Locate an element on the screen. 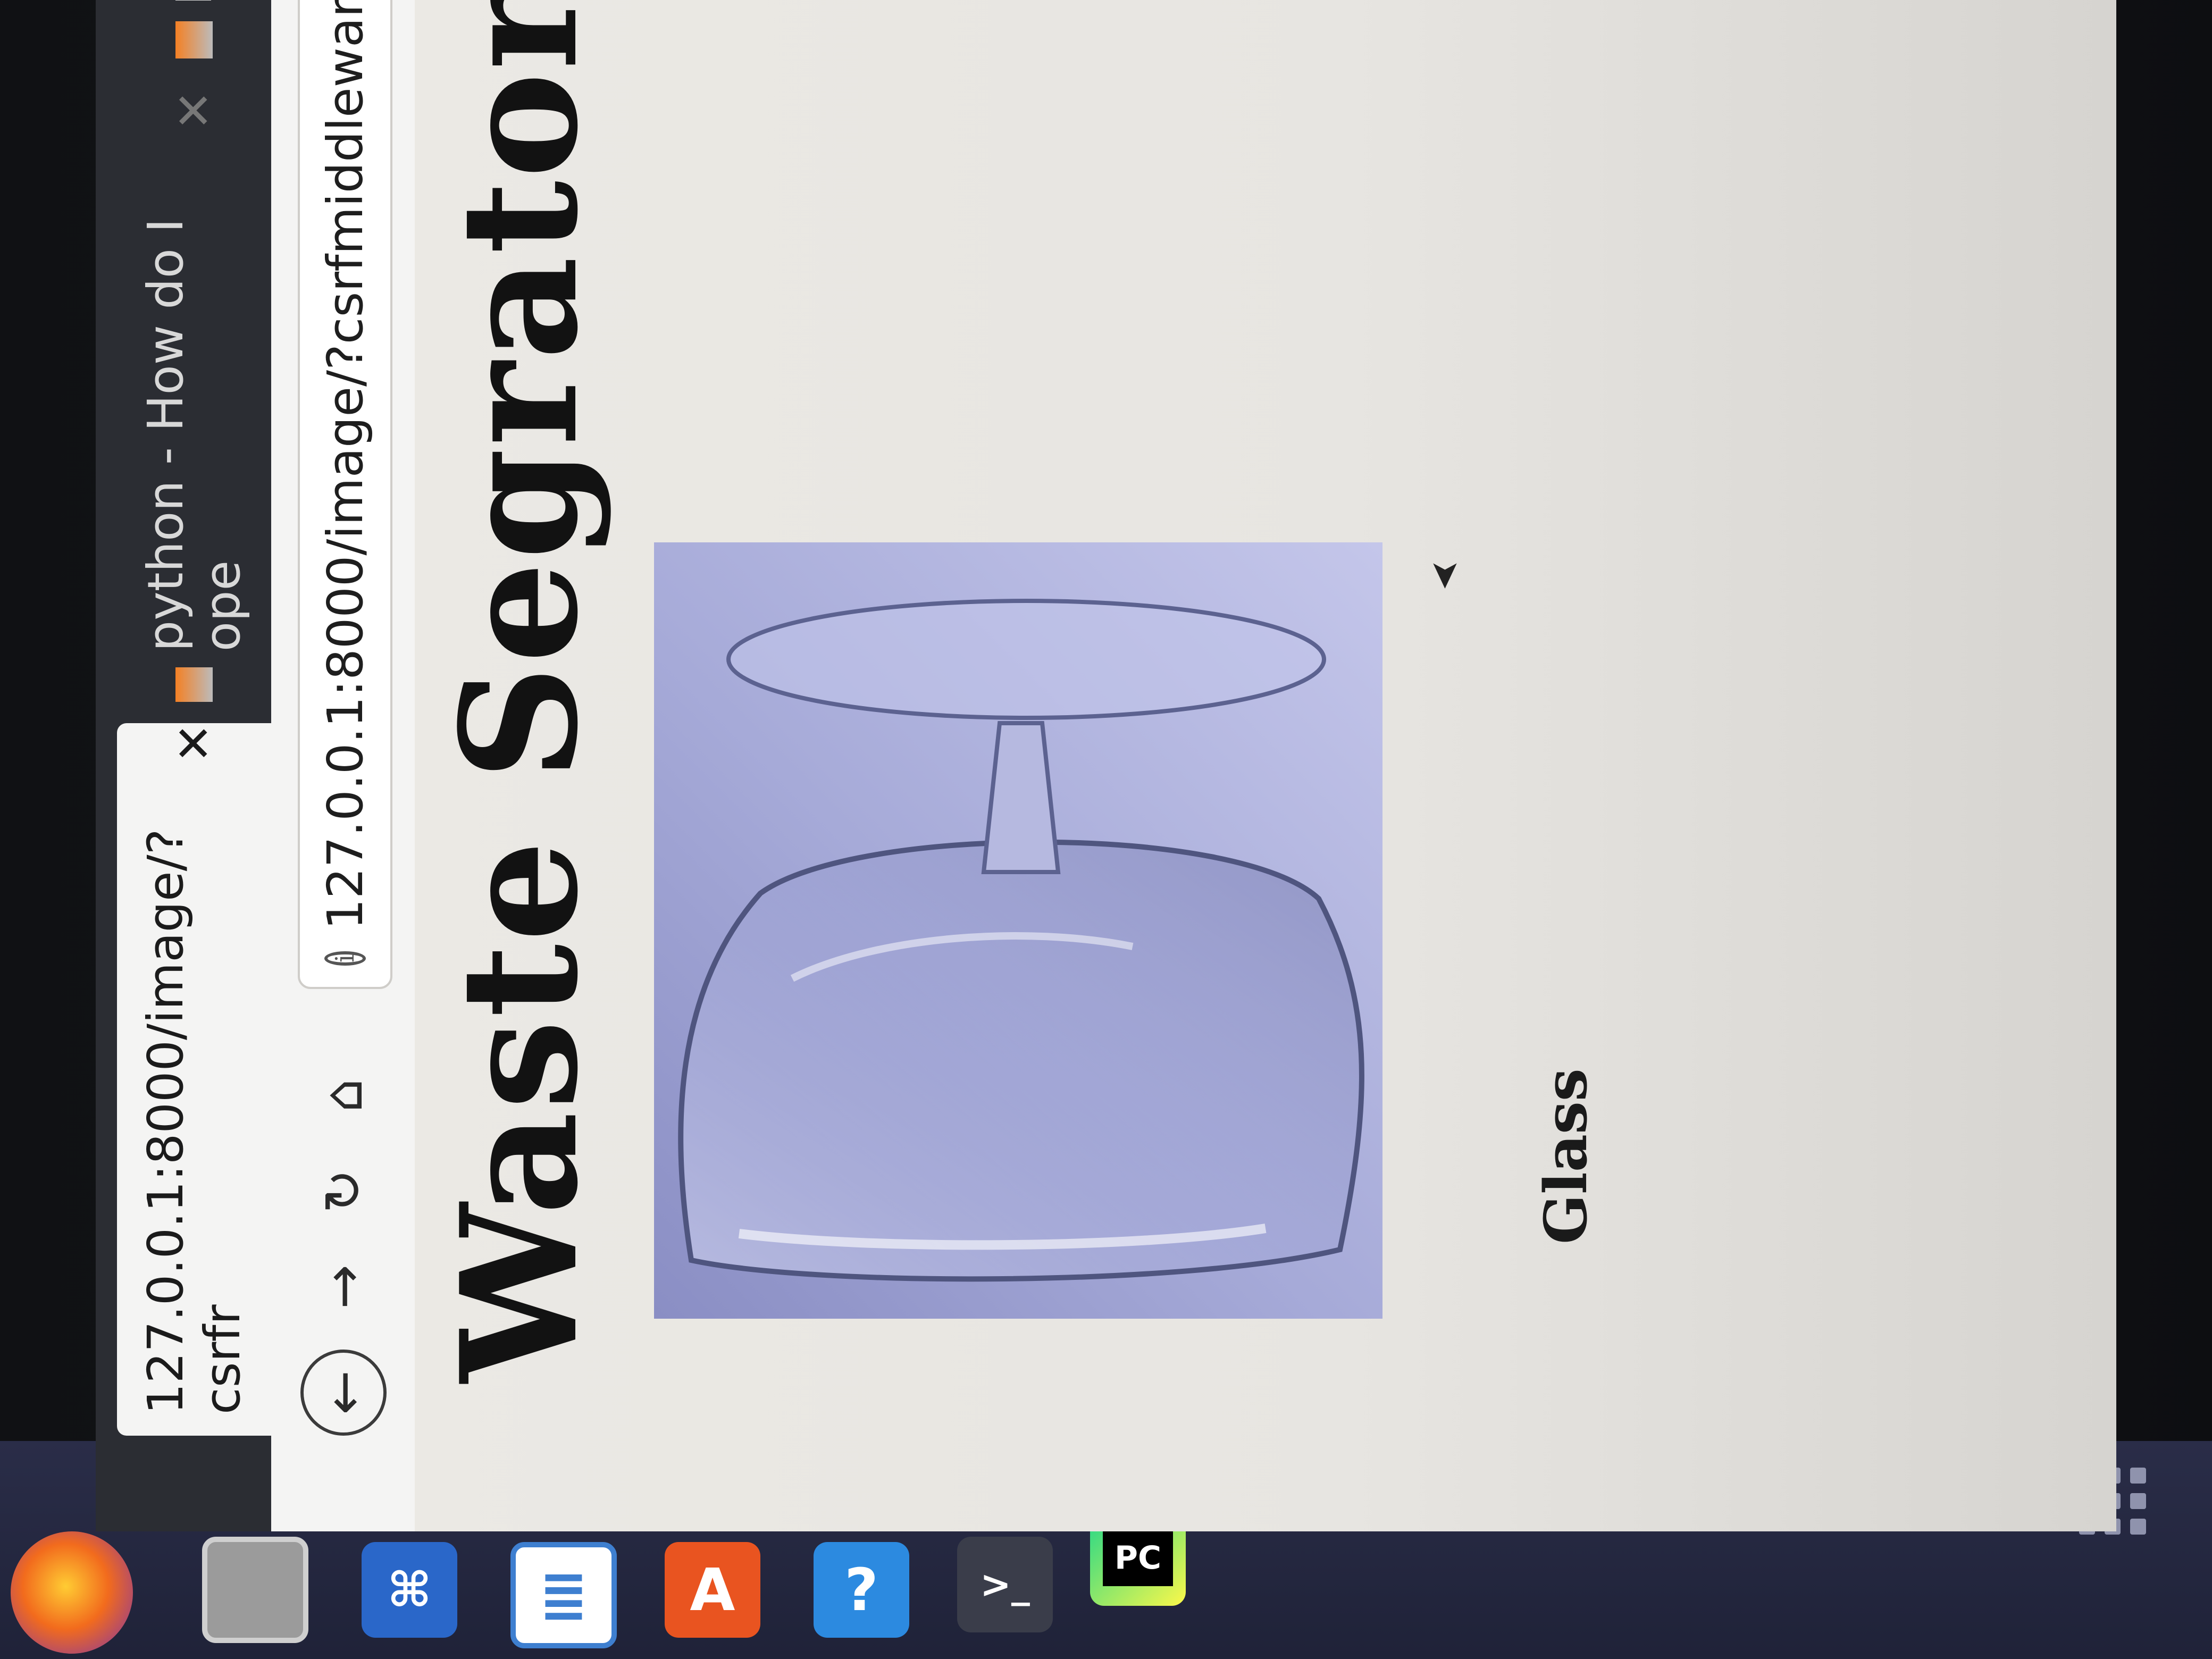  reload-icon: ↻ is located at coordinates (343, 1191).